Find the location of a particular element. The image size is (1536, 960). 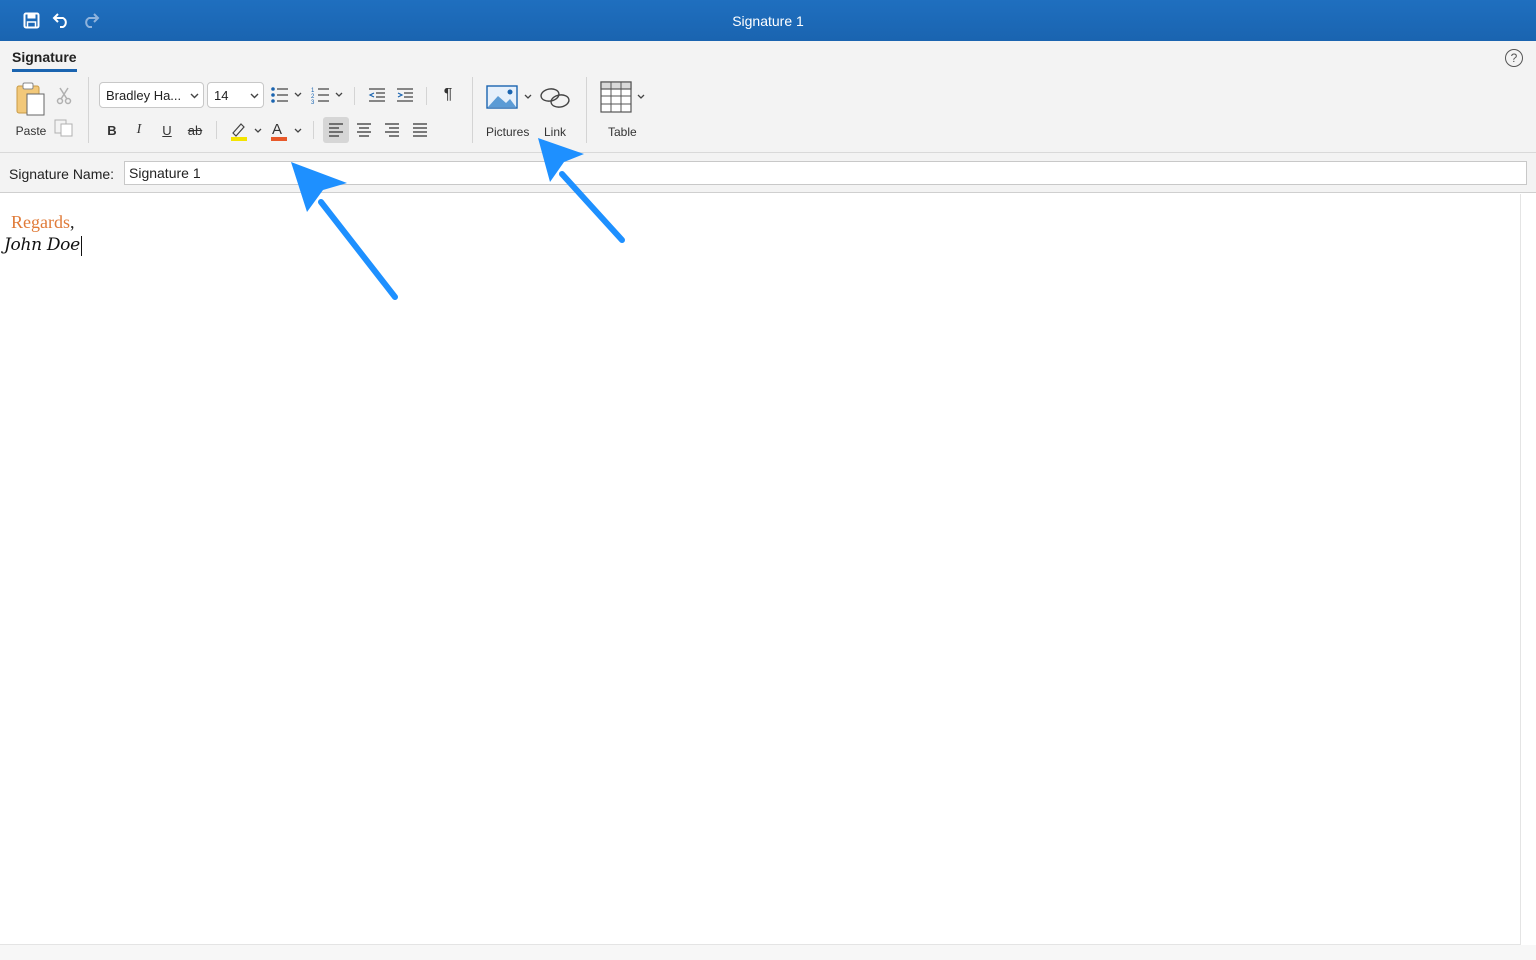

annotation-arrow-link is located at coordinates (581, 190).